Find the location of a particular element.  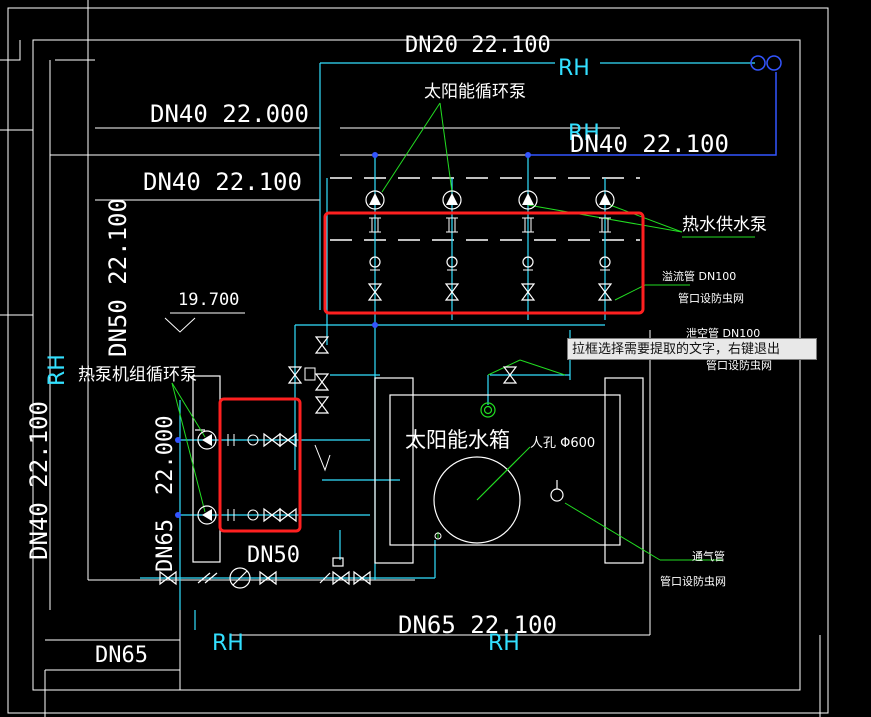

label-dn50-bottom: DN50 is located at coordinates (273, 555).